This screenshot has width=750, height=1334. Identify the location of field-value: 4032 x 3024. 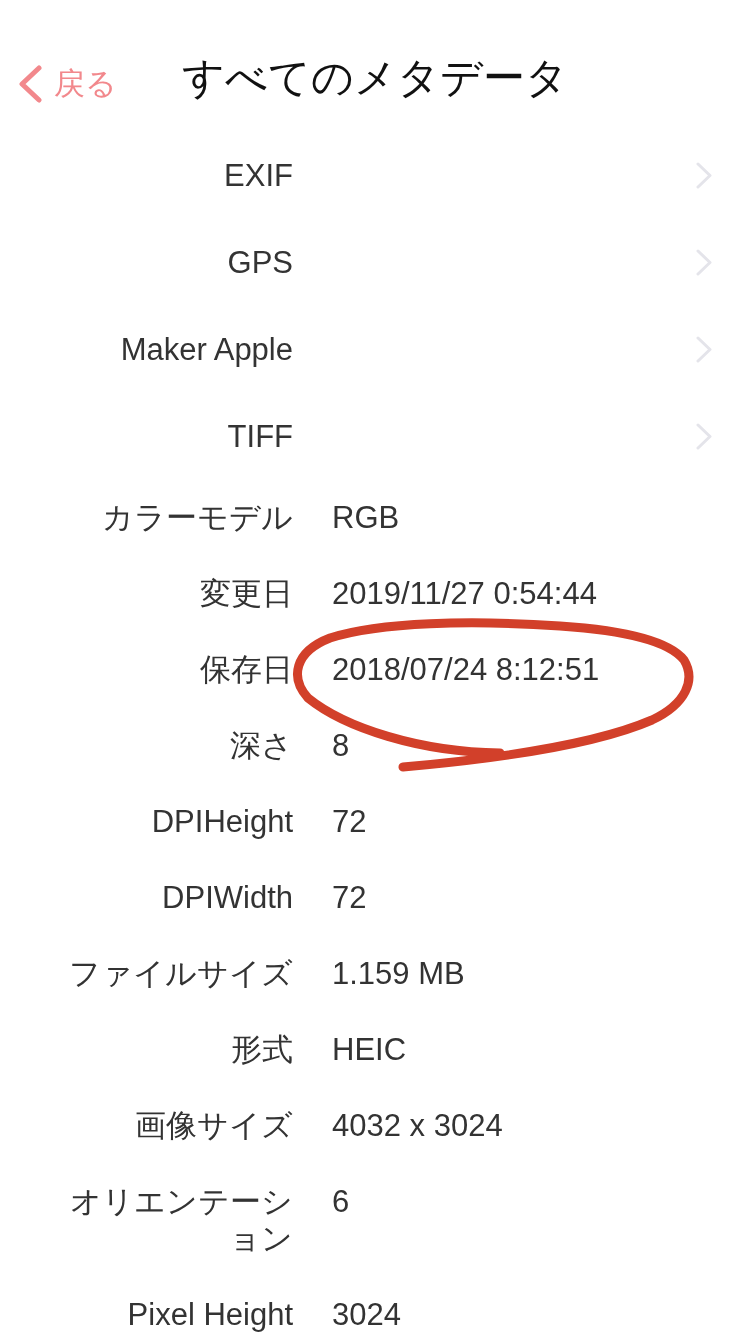
(417, 1125).